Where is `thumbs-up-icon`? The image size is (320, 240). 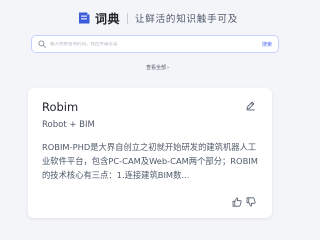 thumbs-up-icon is located at coordinates (237, 202).